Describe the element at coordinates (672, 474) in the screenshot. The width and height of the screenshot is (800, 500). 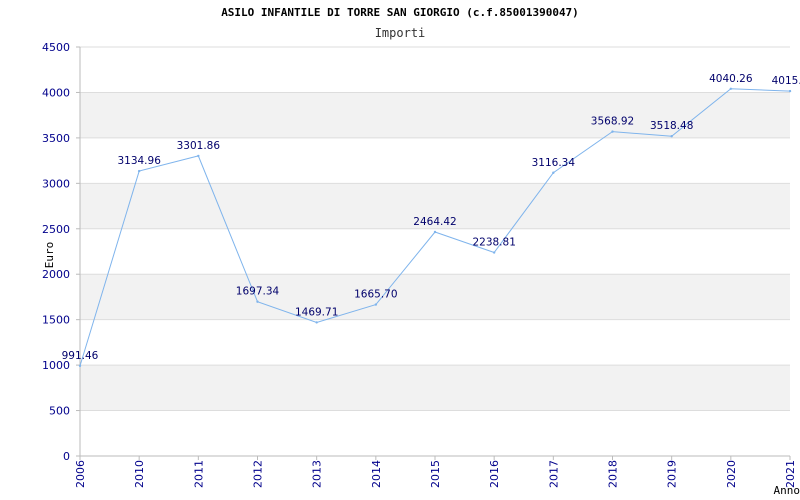
I see `x-tick-label: 2019` at that location.